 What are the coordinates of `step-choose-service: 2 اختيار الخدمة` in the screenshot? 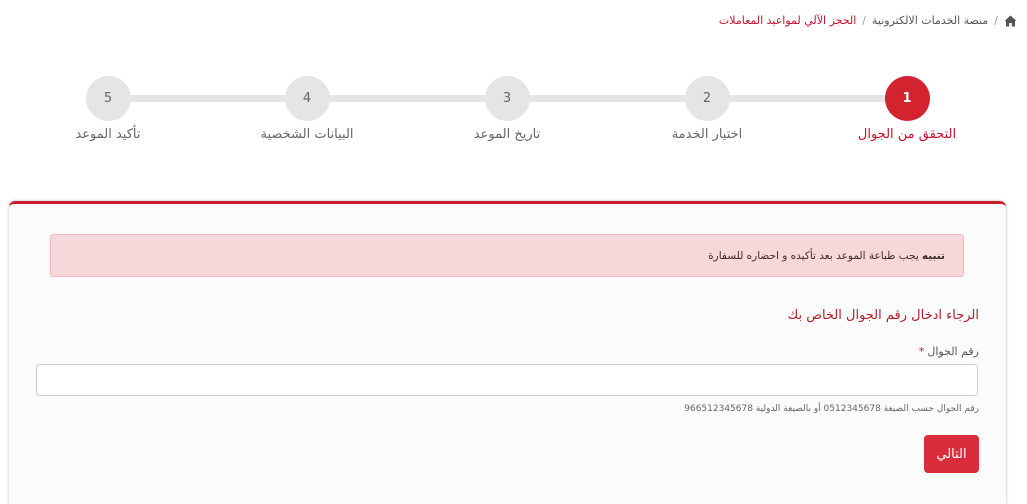 It's located at (707, 109).